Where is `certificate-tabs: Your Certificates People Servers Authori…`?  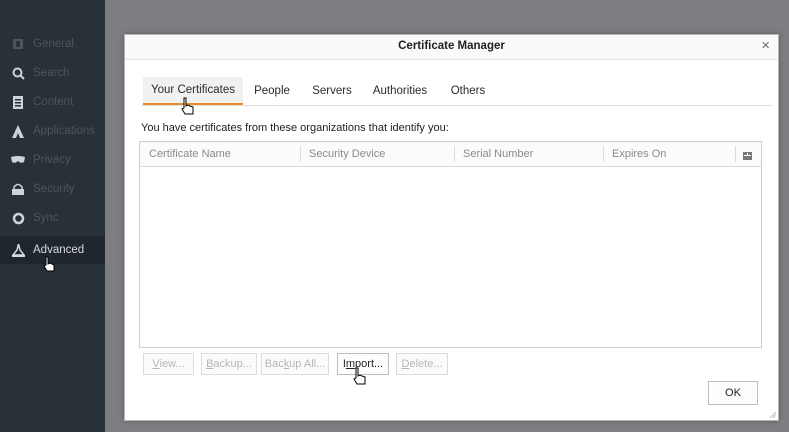
certificate-tabs: Your Certificates People Servers Authori… is located at coordinates (457, 91).